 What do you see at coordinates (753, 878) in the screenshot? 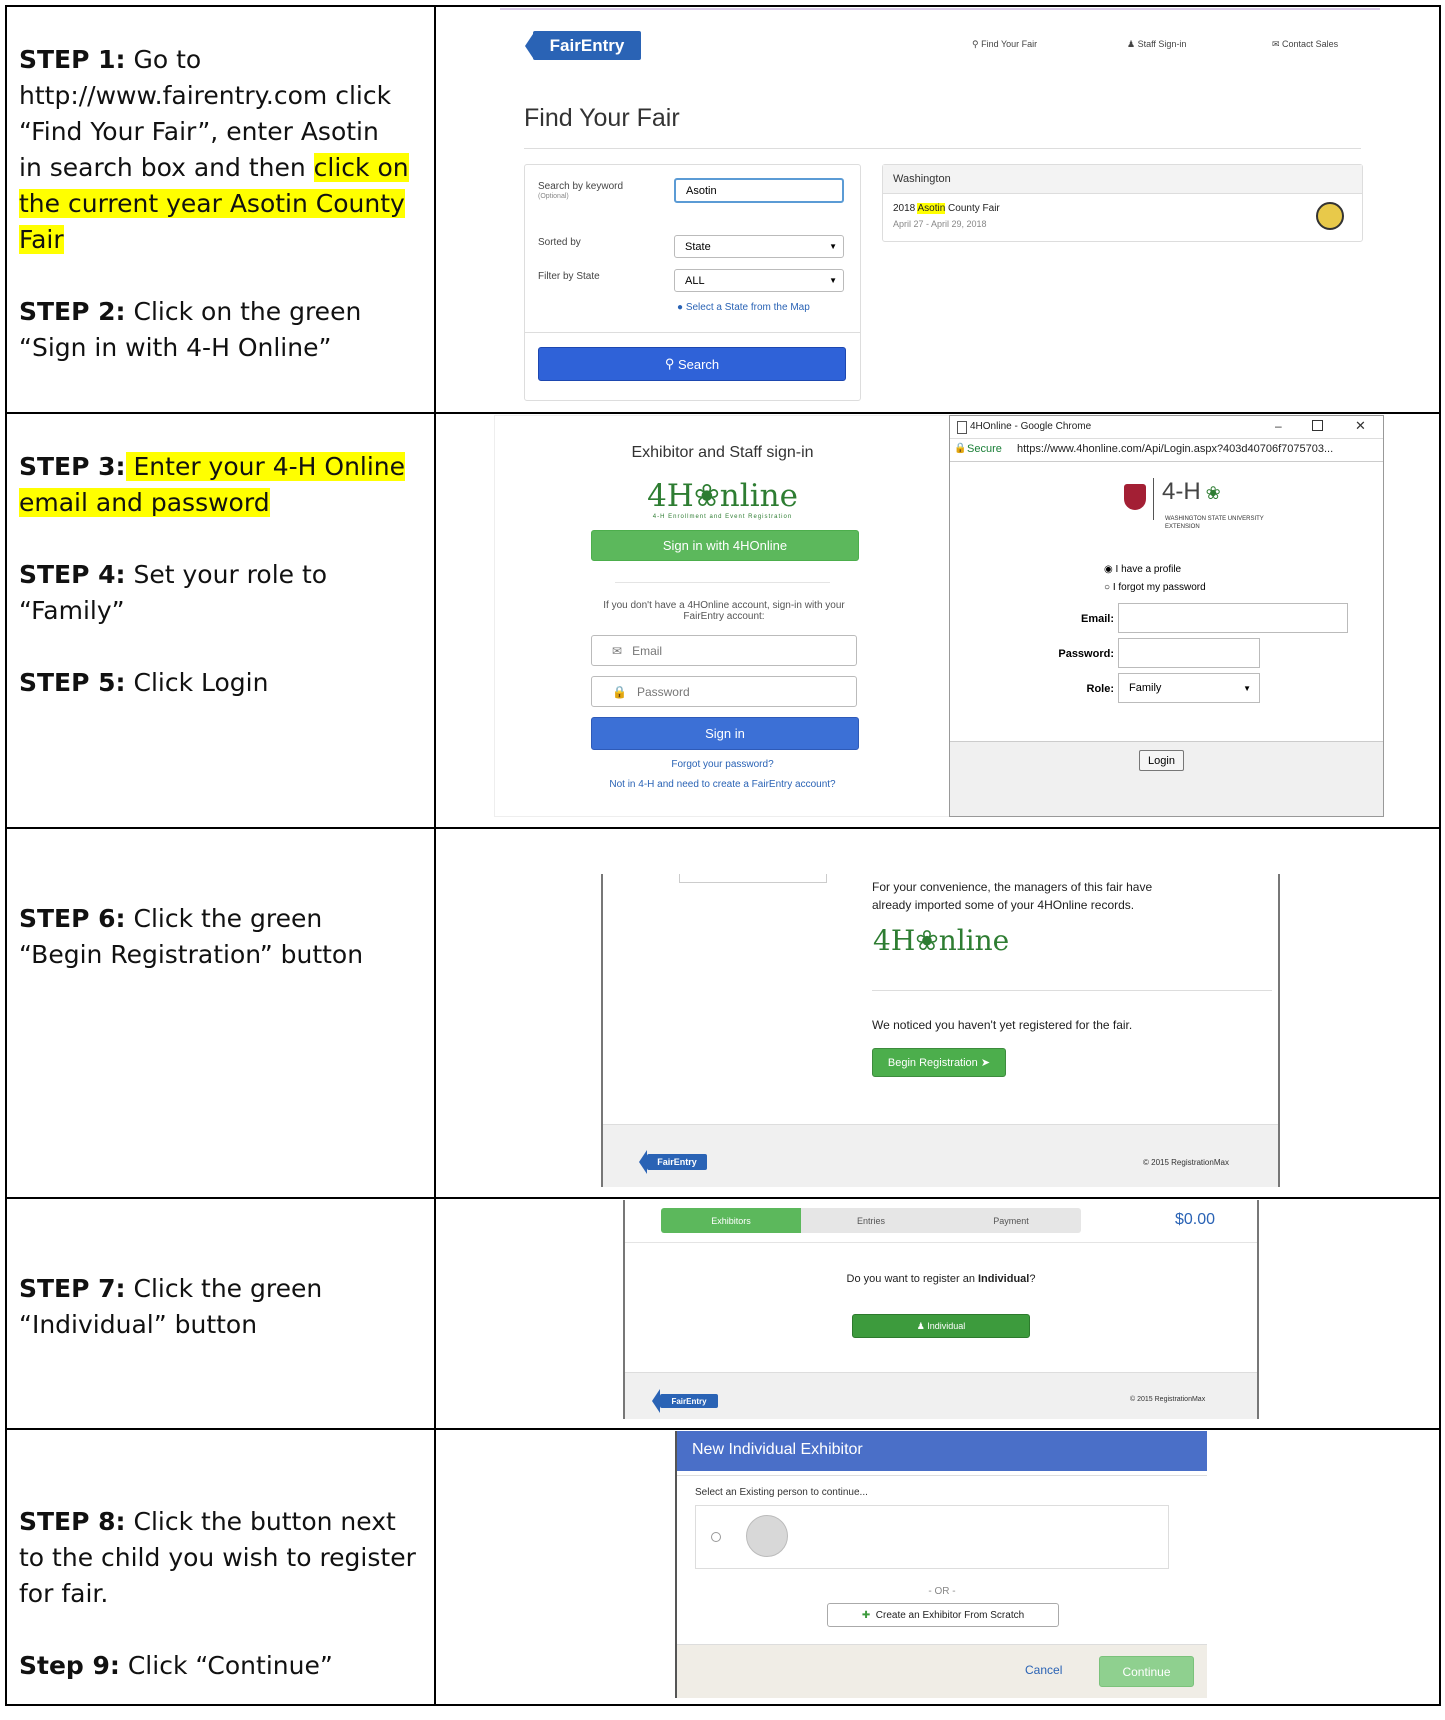
I see `record-box-edge` at bounding box center [753, 878].